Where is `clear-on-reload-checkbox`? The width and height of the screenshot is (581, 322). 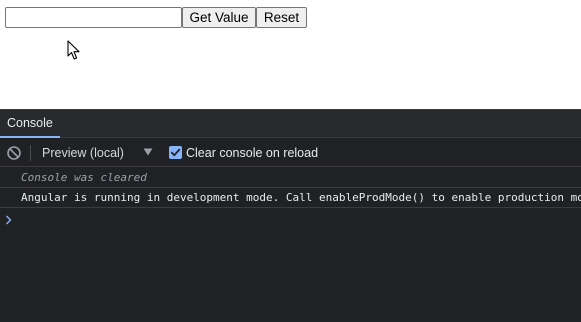
clear-on-reload-checkbox is located at coordinates (175, 152).